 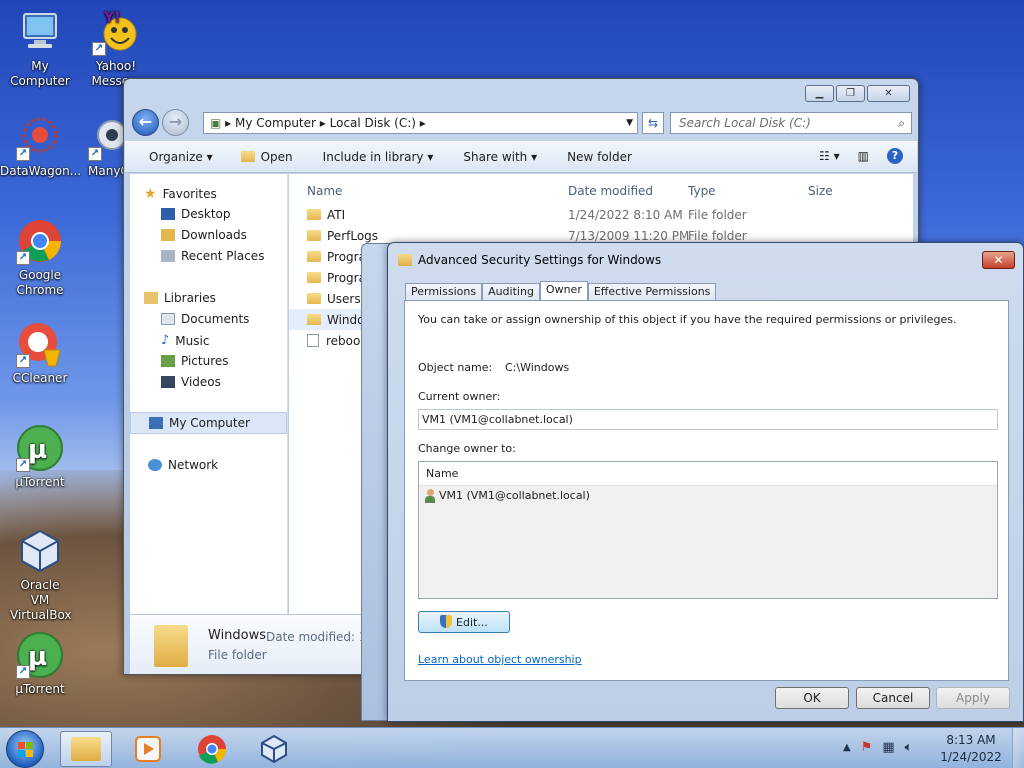 I want to click on close-button: ✕, so click(x=888, y=93).